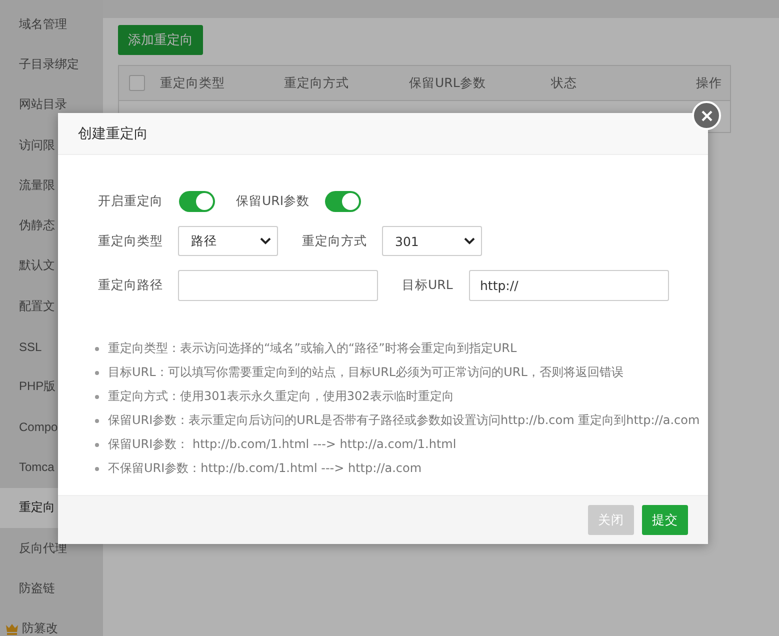  What do you see at coordinates (312, 348) in the screenshot?
I see `help-note: 重定向类型：表示访问选择的“域名”或输入的“路径”时将会重定向到指定URL` at bounding box center [312, 348].